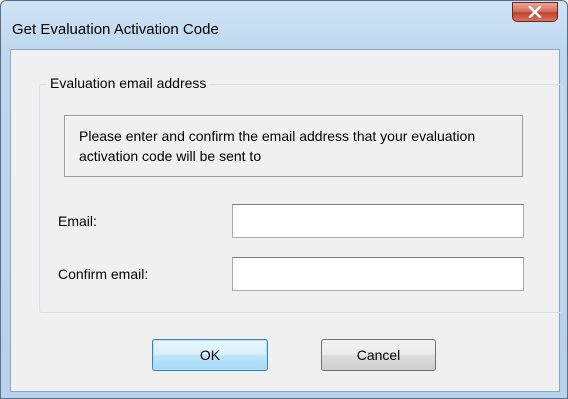 The height and width of the screenshot is (399, 568). I want to click on email-input, so click(378, 221).